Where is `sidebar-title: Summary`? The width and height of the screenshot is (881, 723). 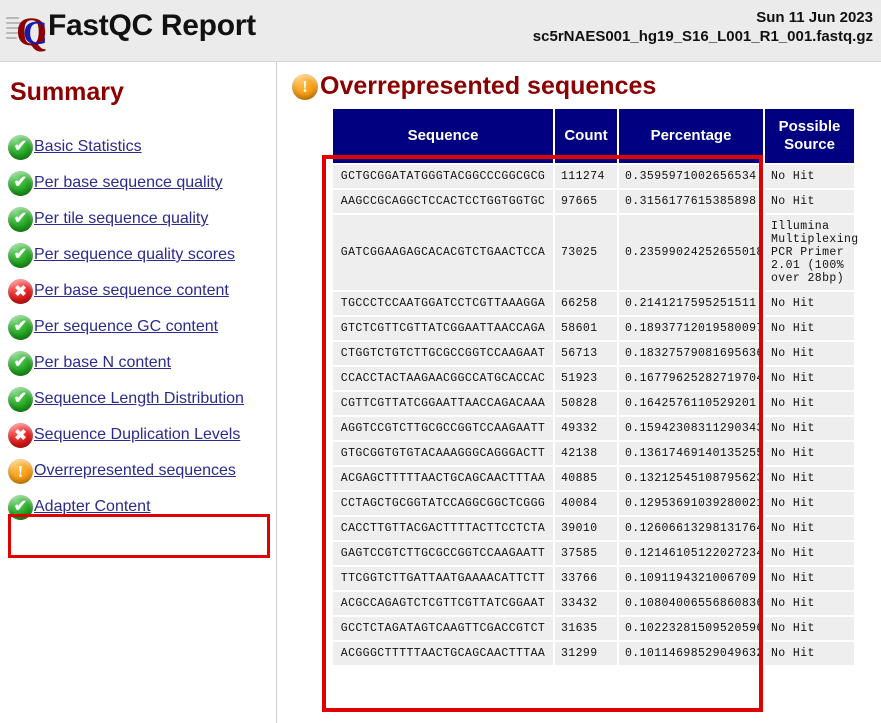
sidebar-title: Summary is located at coordinates (67, 92).